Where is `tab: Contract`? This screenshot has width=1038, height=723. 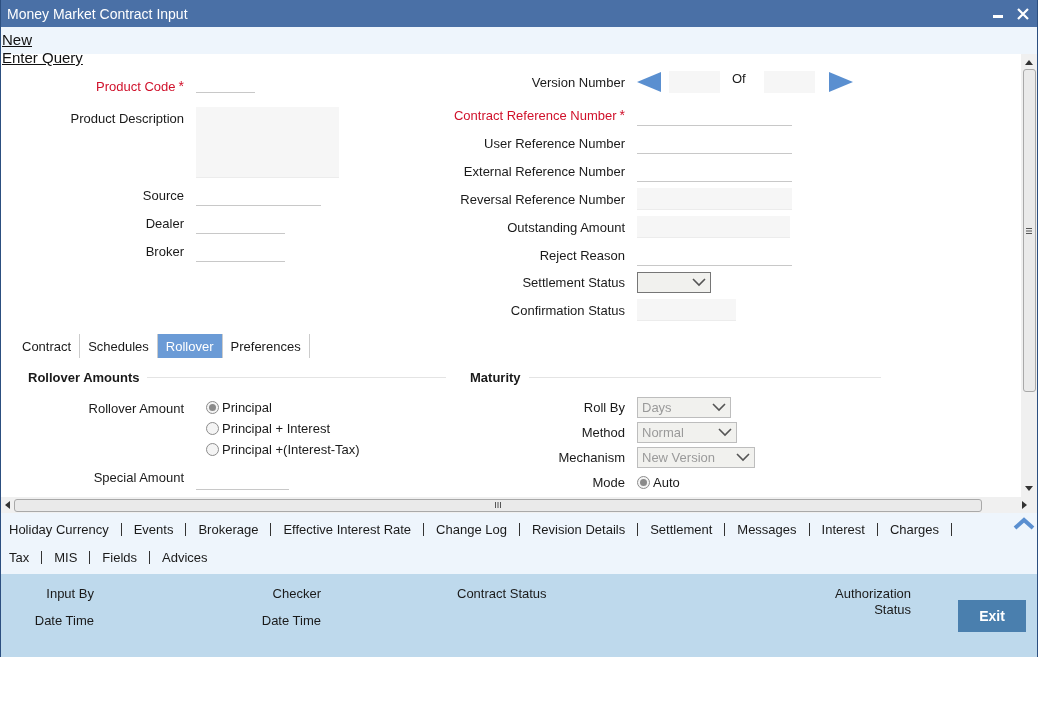 tab: Contract is located at coordinates (47, 346).